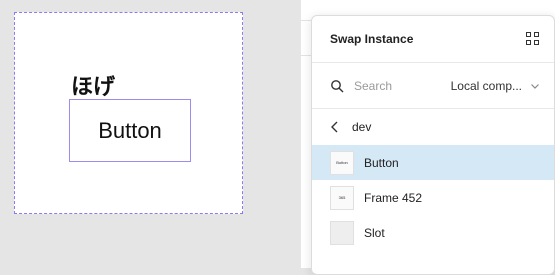  I want to click on chevron-down-icon, so click(535, 86).